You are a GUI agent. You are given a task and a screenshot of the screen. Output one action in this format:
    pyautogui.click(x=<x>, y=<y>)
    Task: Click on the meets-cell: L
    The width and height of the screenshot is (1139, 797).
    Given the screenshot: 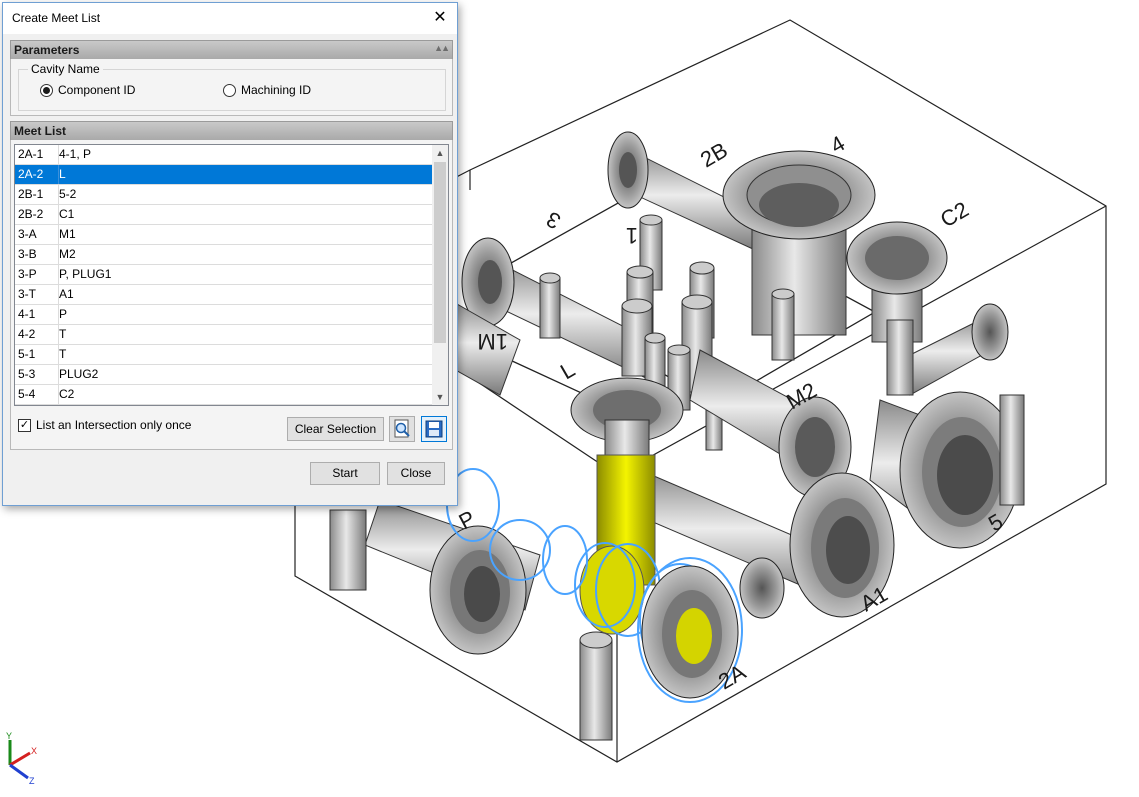 What is the action you would take?
    pyautogui.click(x=62, y=174)
    